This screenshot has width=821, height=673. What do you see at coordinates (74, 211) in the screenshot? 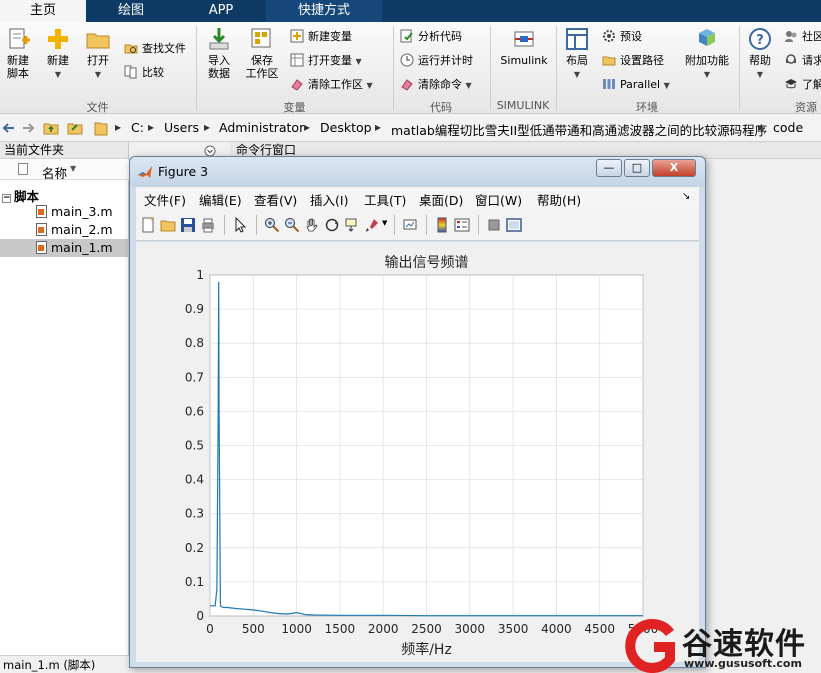
I see `file-item: main_3.m` at bounding box center [74, 211].